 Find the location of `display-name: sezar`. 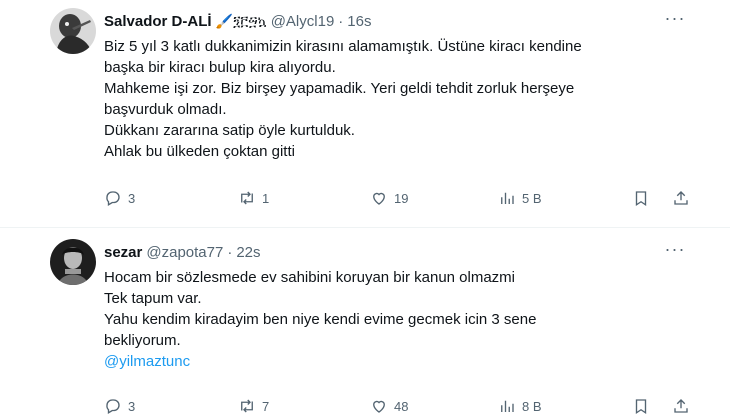

display-name: sezar is located at coordinates (123, 252).